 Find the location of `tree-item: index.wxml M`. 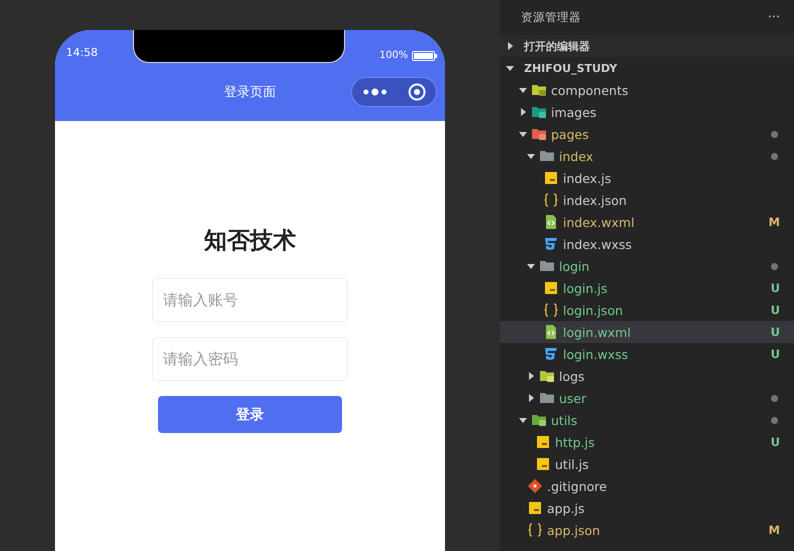

tree-item: index.wxml M is located at coordinates (647, 222).